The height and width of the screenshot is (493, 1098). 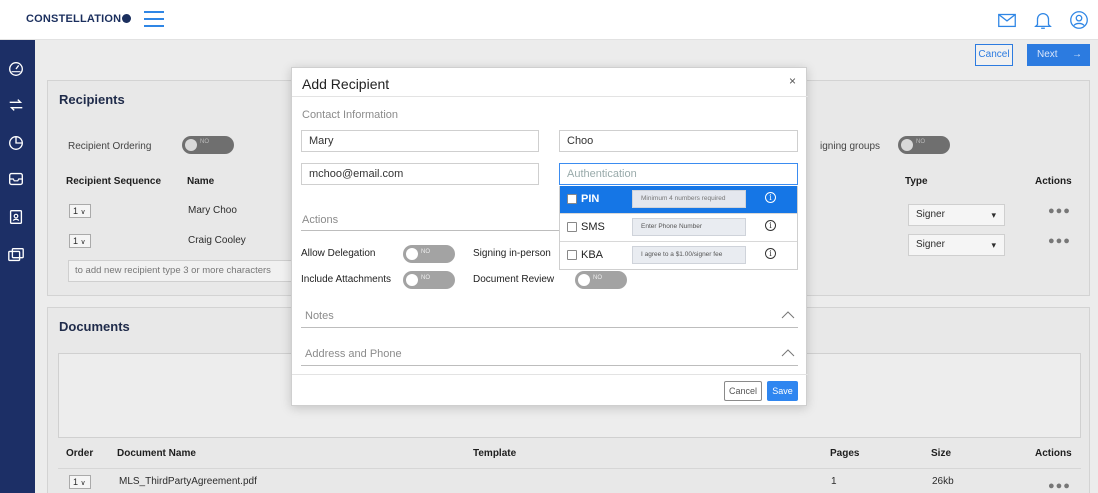 What do you see at coordinates (346, 84) in the screenshot?
I see `modal-title: Add Recipient` at bounding box center [346, 84].